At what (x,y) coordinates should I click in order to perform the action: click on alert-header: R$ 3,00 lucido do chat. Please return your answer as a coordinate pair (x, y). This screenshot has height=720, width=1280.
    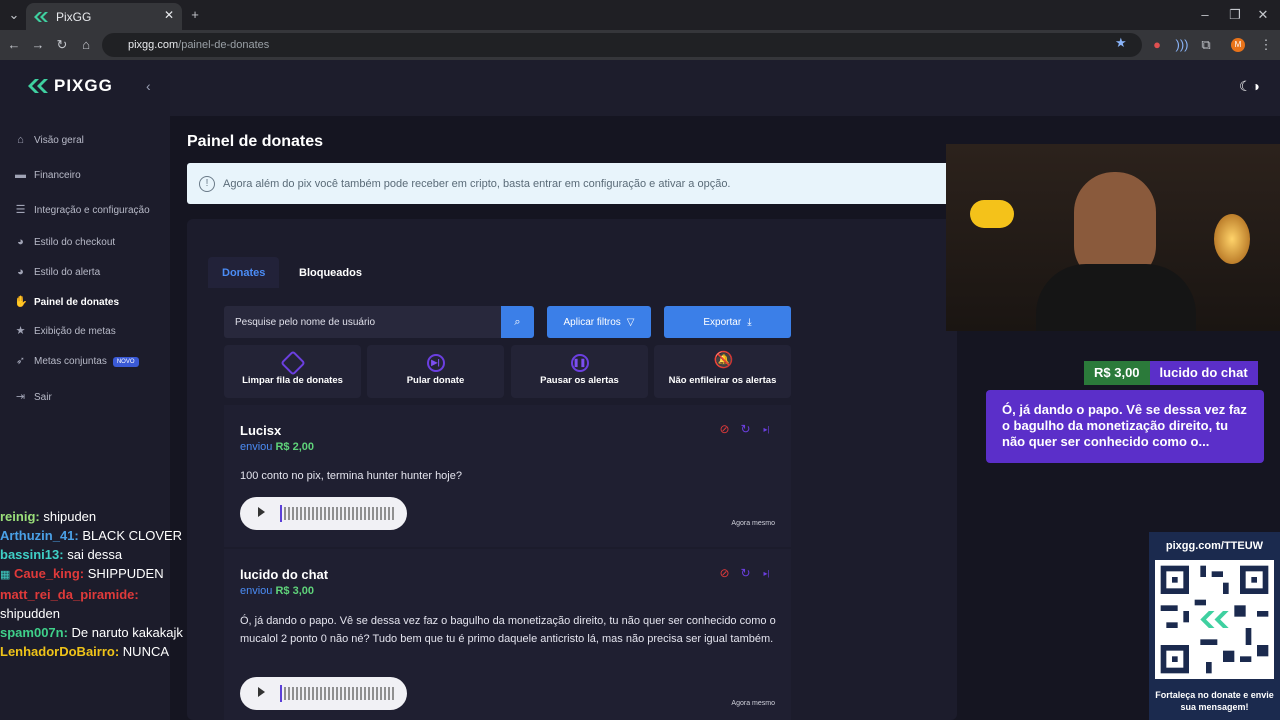
    Looking at the image, I should click on (1171, 373).